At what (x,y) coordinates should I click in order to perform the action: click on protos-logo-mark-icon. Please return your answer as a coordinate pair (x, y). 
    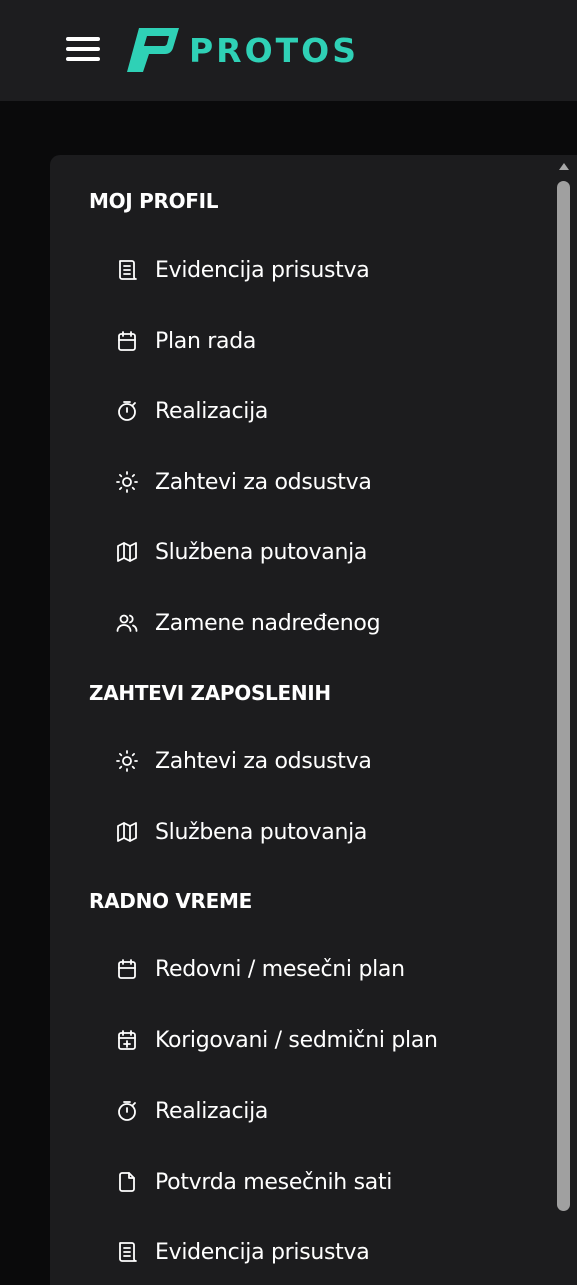
    Looking at the image, I should click on (153, 50).